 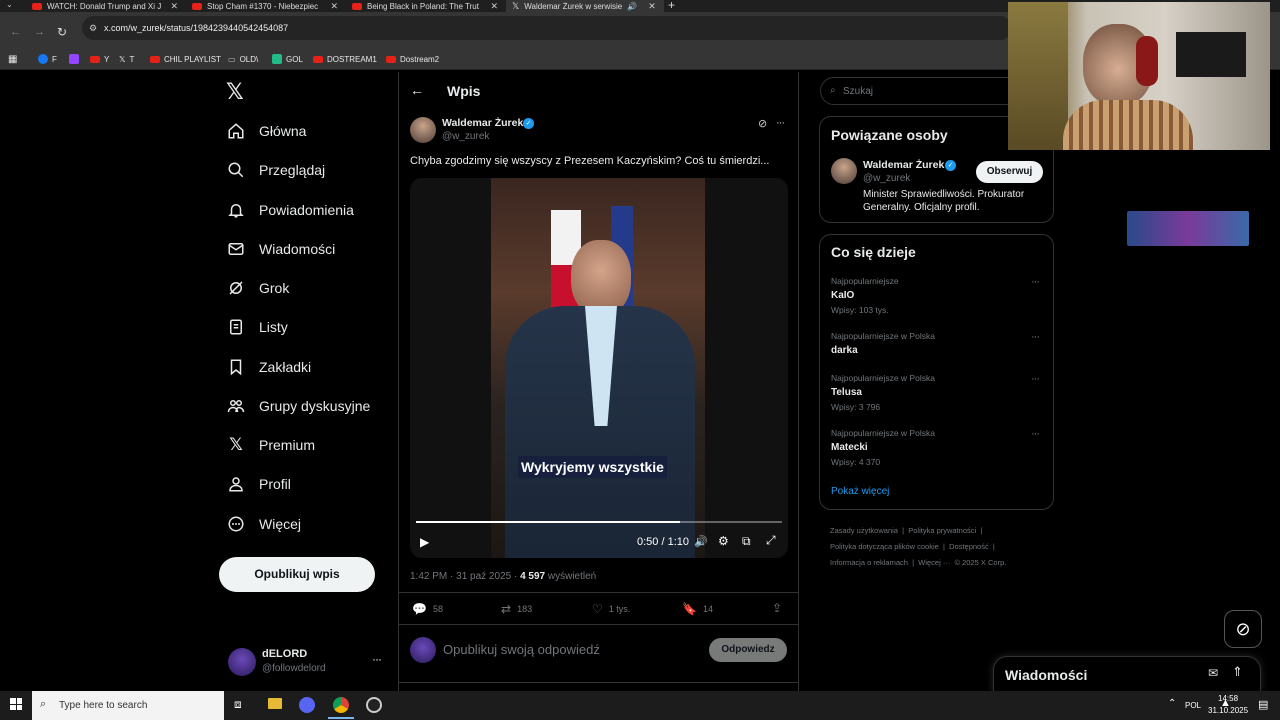 I want to click on author-handle: @w_zurek, so click(x=465, y=136).